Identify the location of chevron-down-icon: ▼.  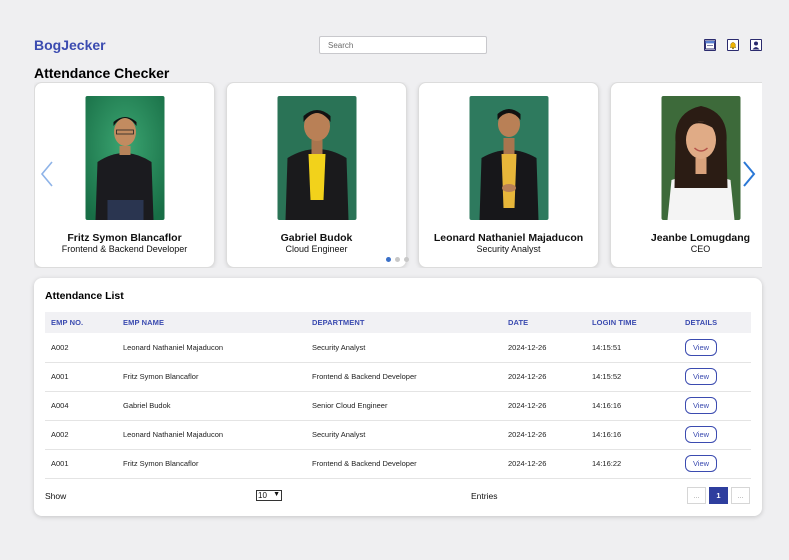
(276, 494).